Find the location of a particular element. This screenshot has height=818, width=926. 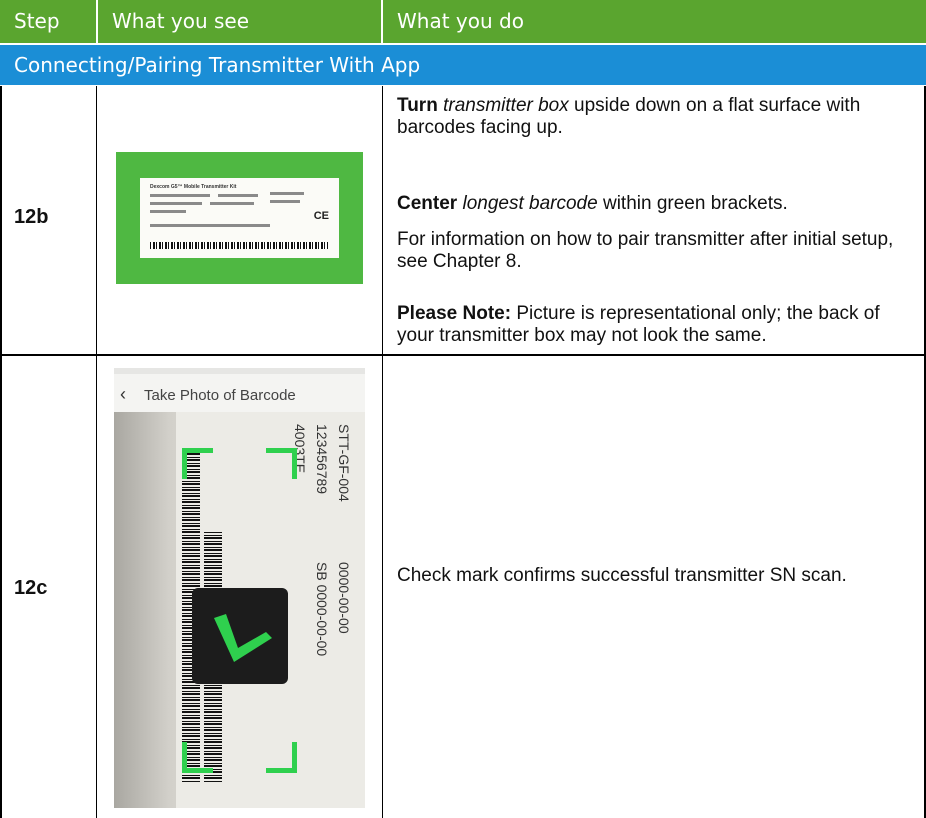

date-text: 0000-00-00 is located at coordinates (344, 598).